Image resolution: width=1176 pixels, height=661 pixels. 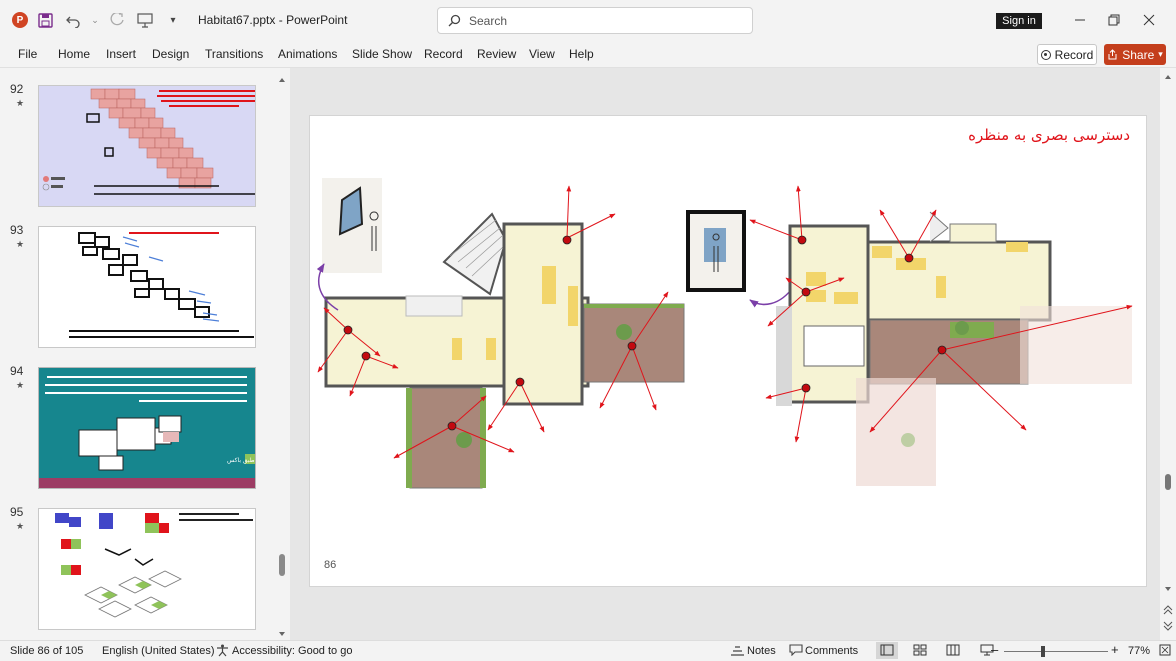 I want to click on document-title: Habitat67.pptx - PowerPoint, so click(x=273, y=20).